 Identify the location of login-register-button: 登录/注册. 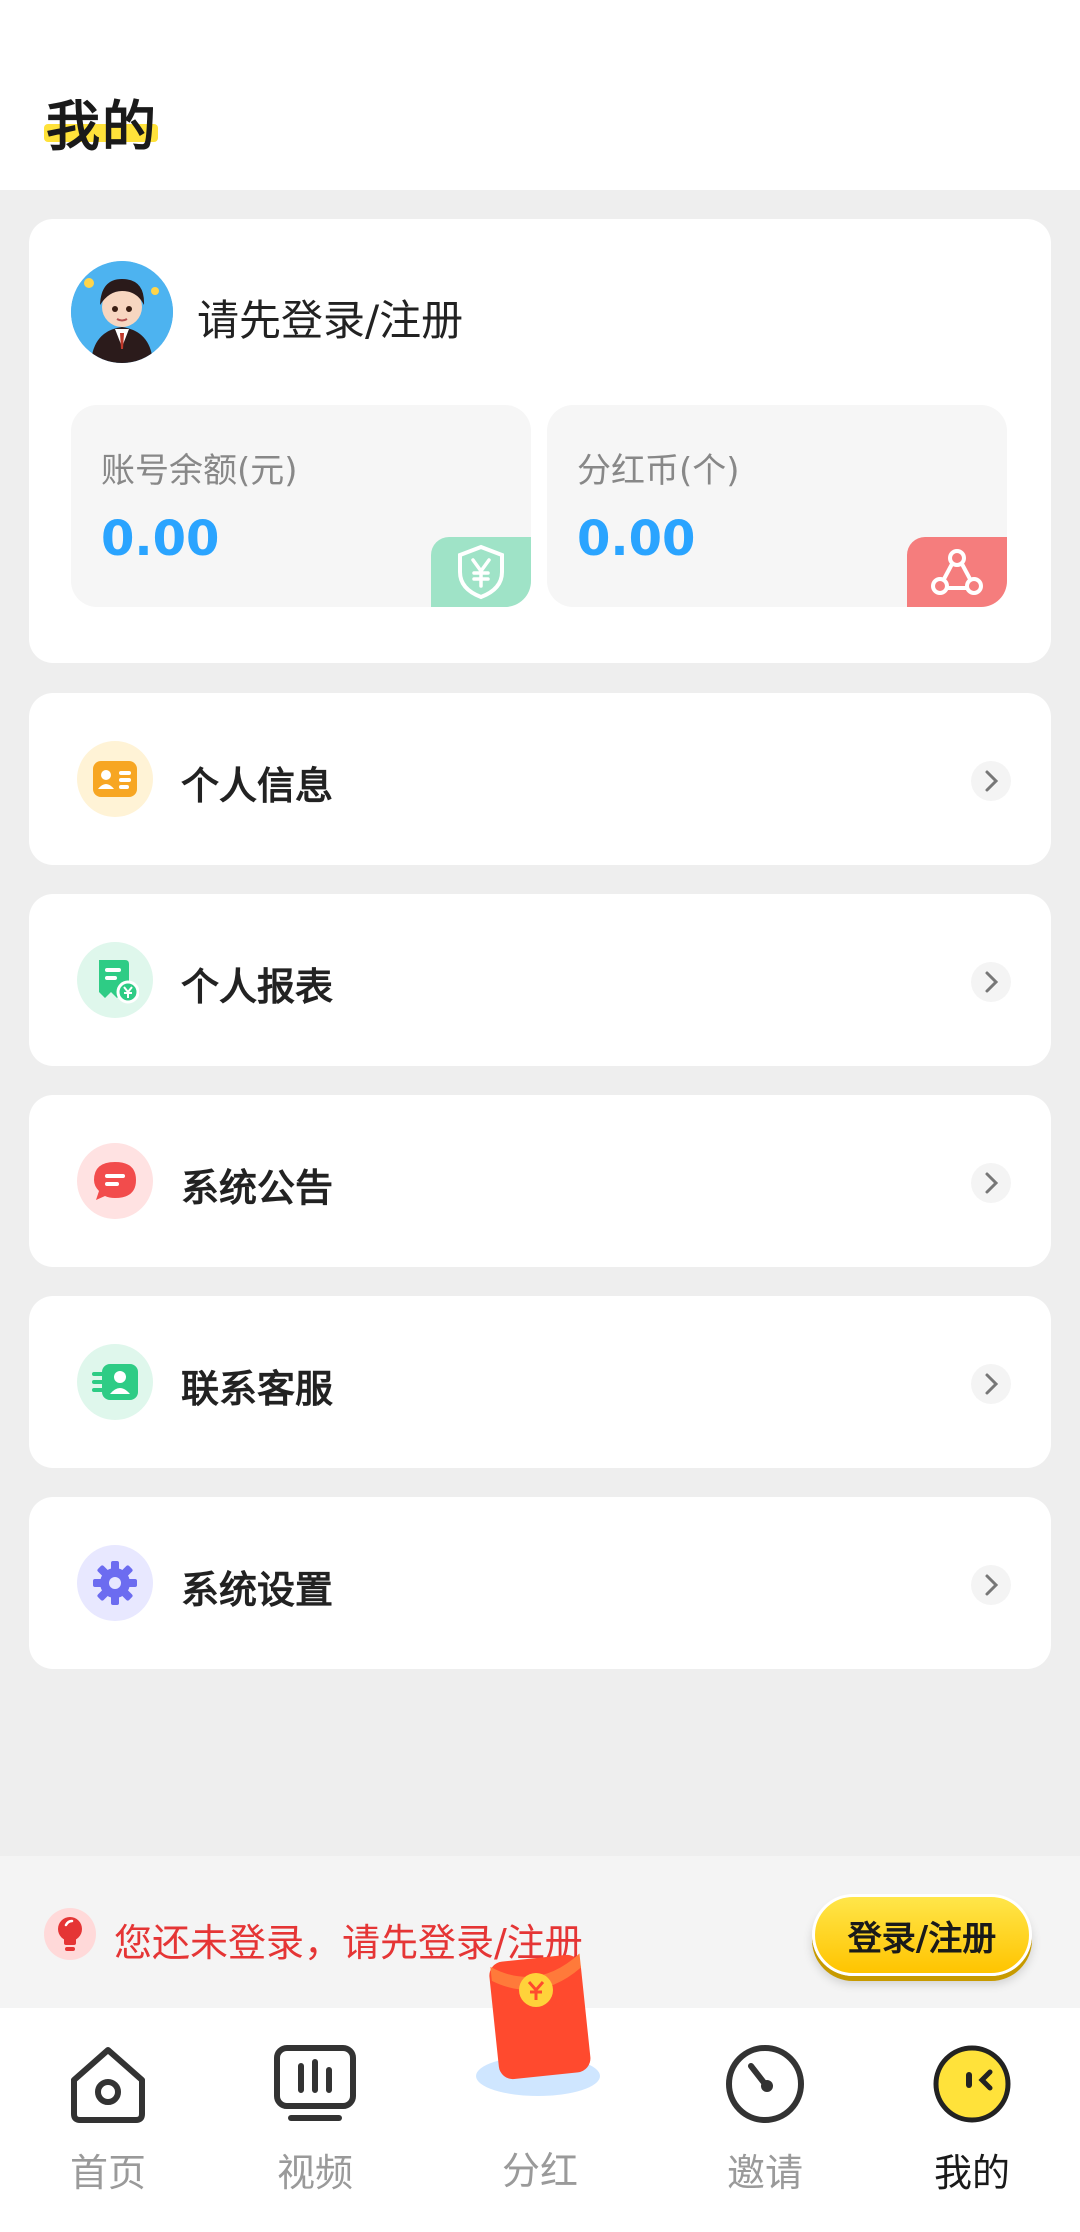
(922, 1935).